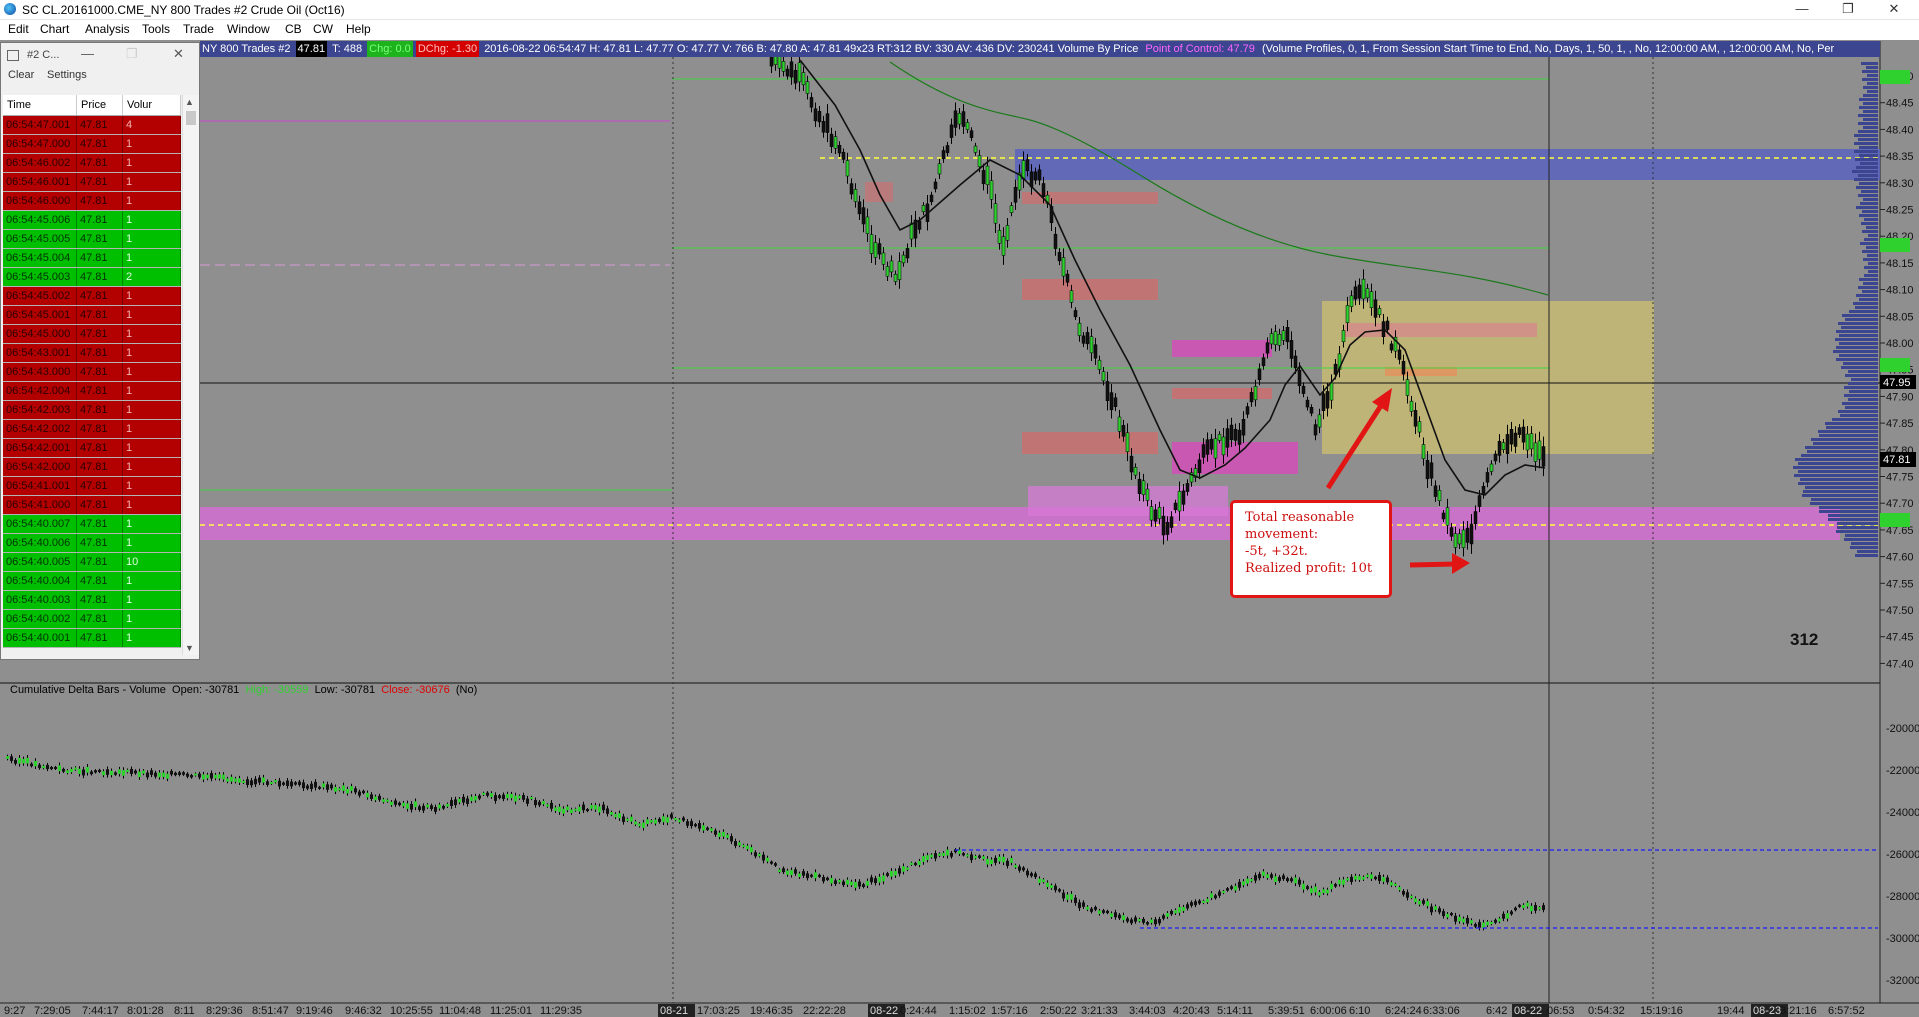 The width and height of the screenshot is (1919, 1017). What do you see at coordinates (189, 102) in the screenshot?
I see `scroll-up-icon: ▲` at bounding box center [189, 102].